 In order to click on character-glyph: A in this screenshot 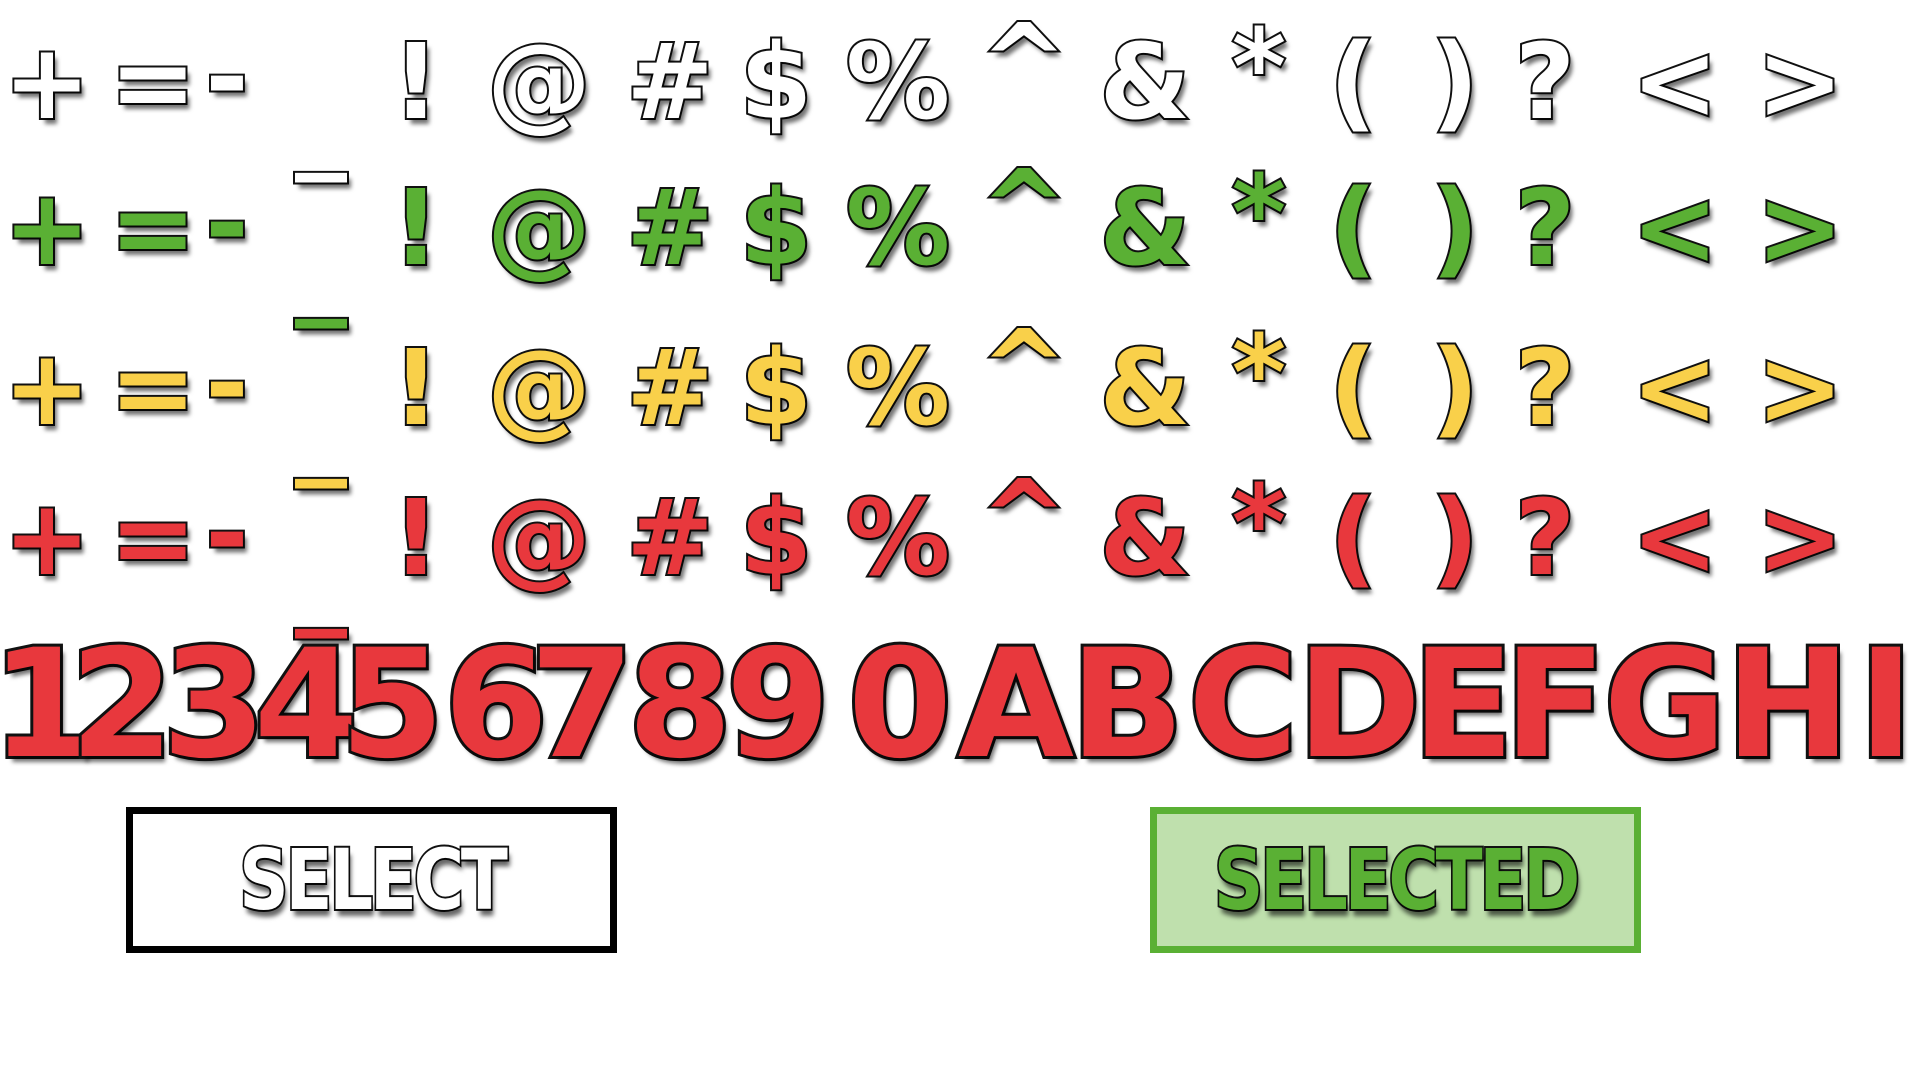, I will do `click(1016, 705)`.